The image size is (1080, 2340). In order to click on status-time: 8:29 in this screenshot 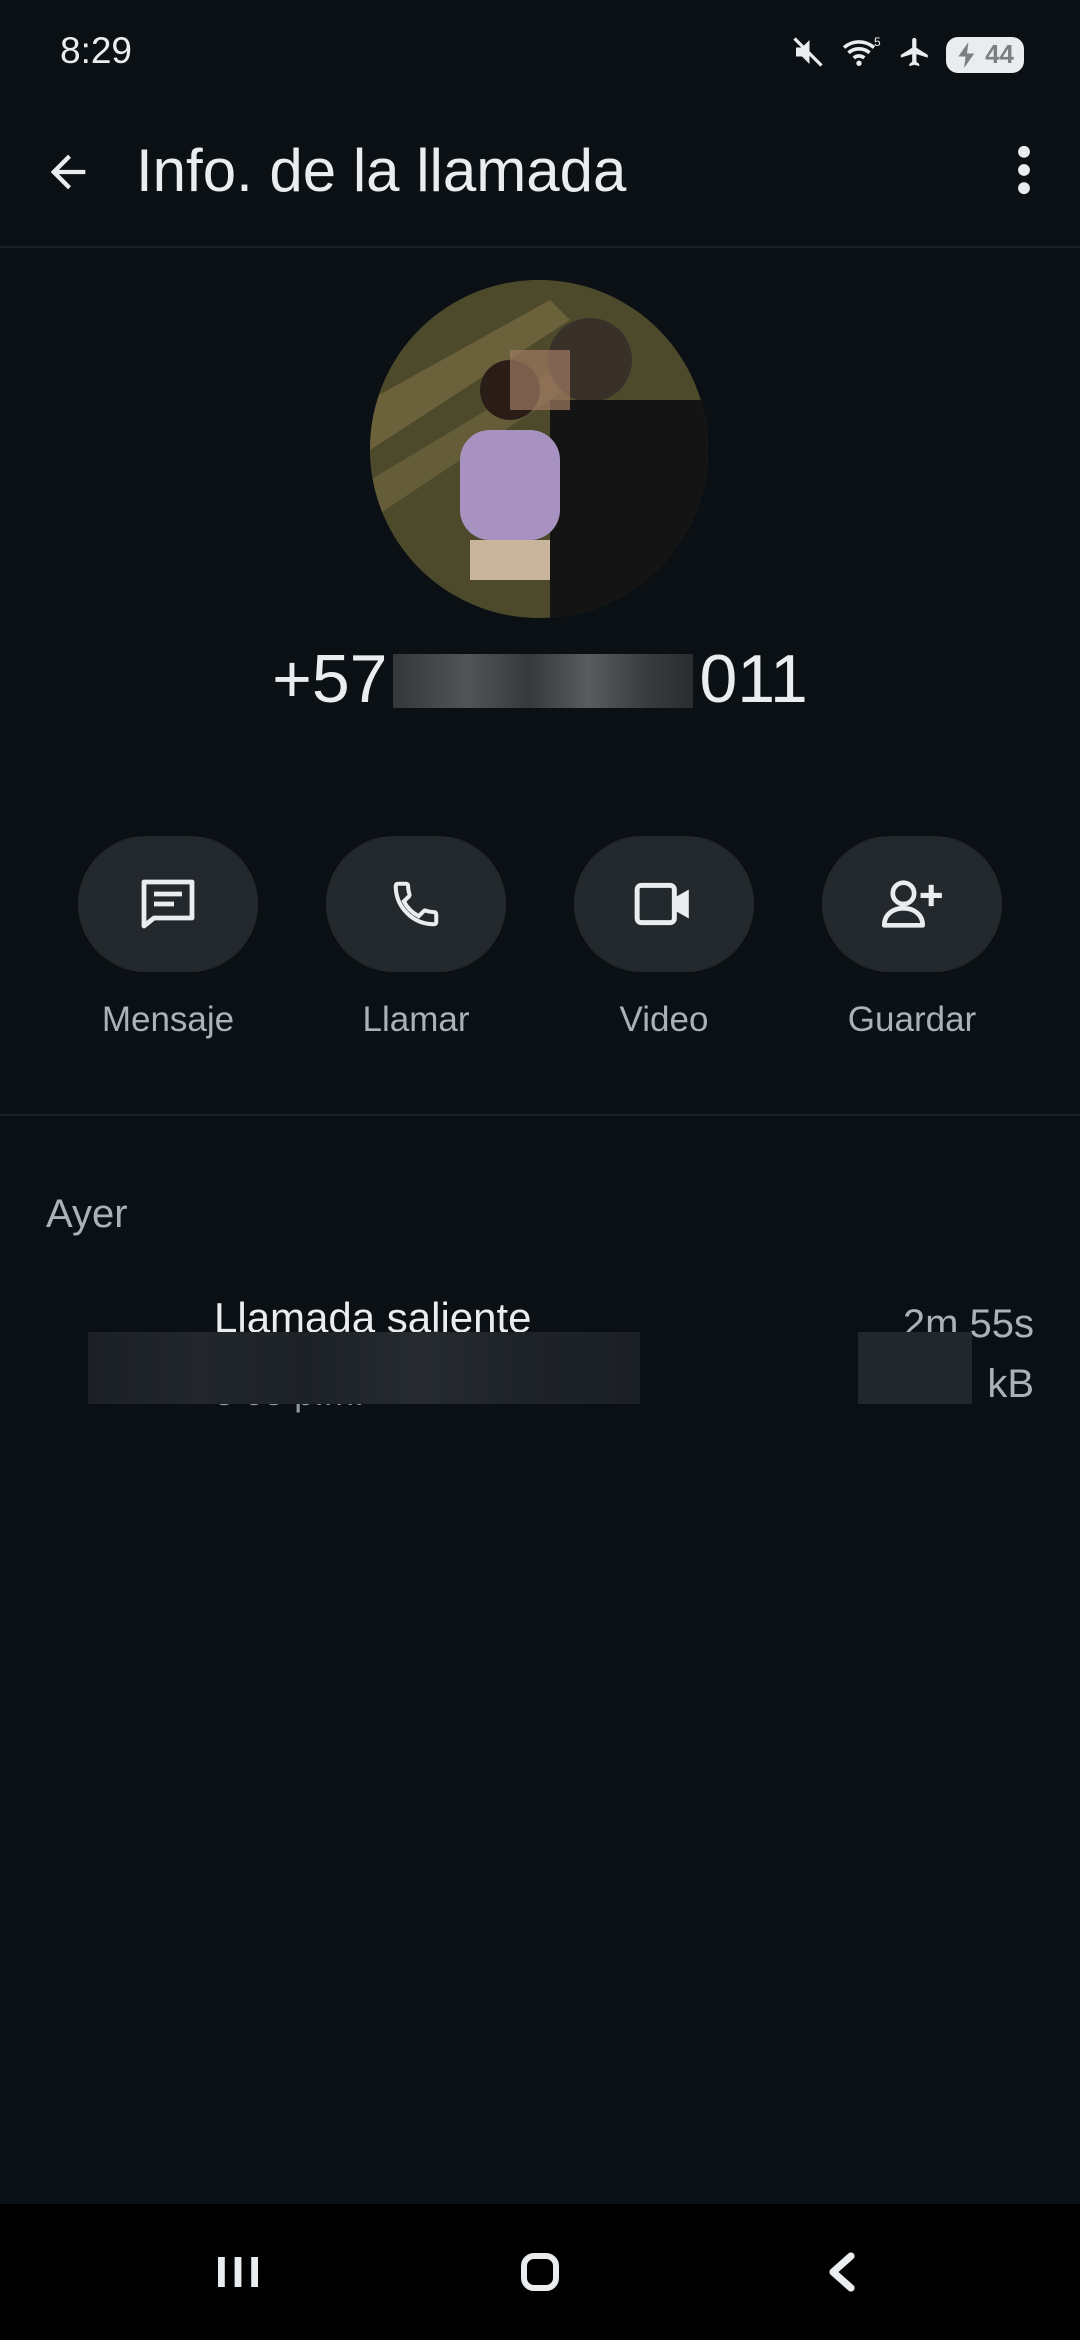, I will do `click(96, 50)`.